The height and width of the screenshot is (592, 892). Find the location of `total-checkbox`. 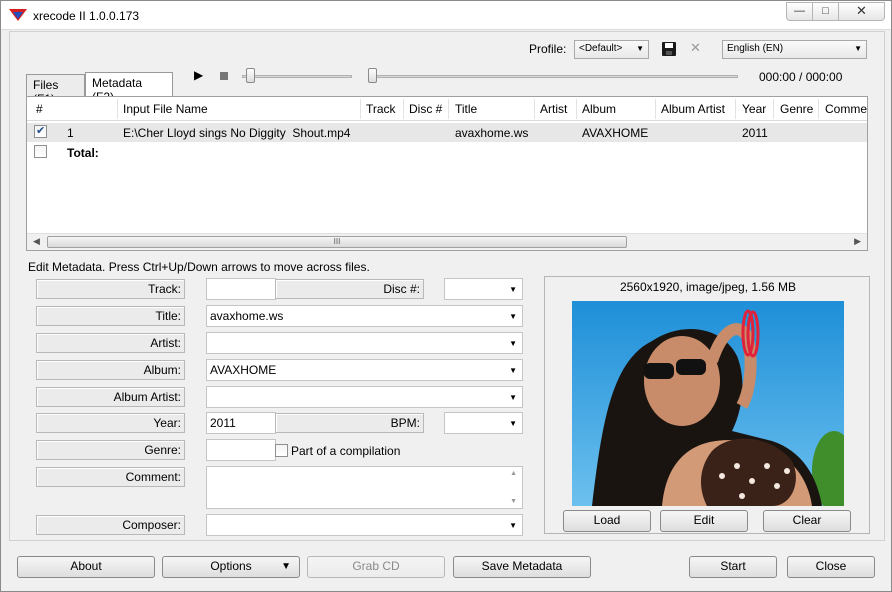

total-checkbox is located at coordinates (40, 151).